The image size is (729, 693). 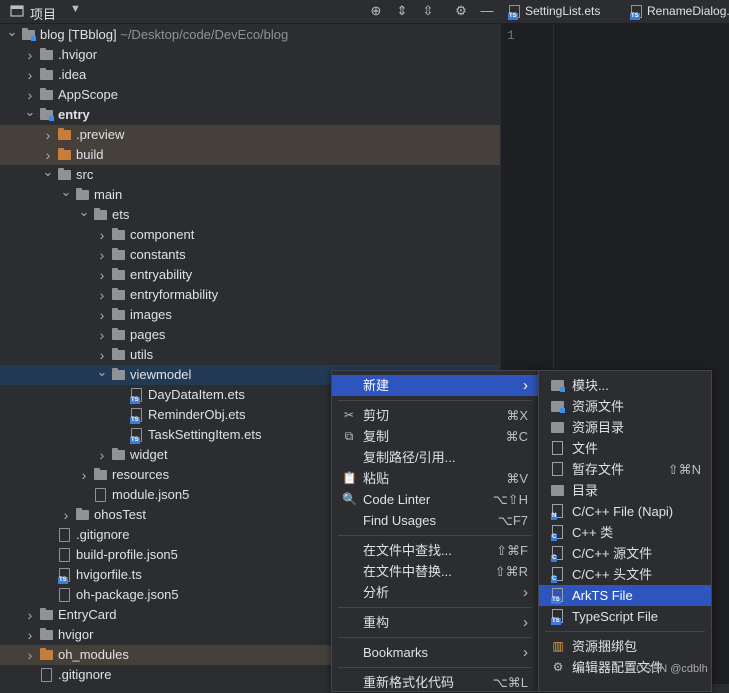 What do you see at coordinates (250, 135) in the screenshot?
I see `tree-item: › .preview` at bounding box center [250, 135].